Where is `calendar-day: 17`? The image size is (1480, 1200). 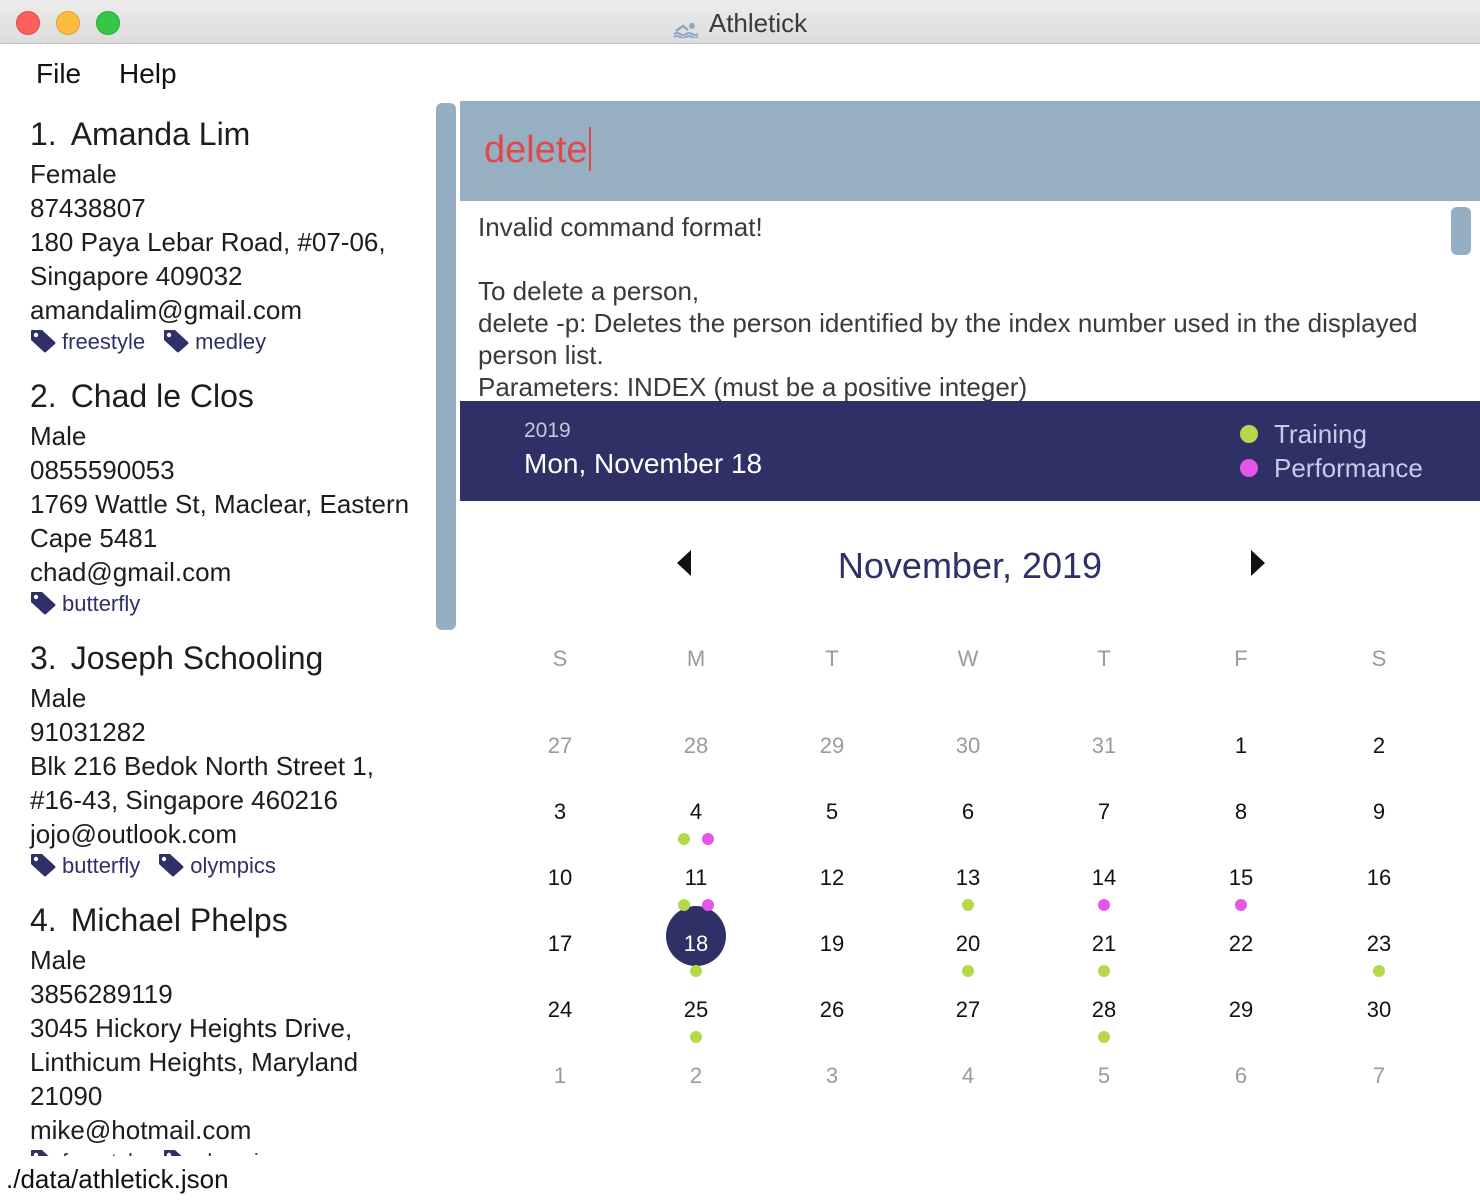
calendar-day: 17 is located at coordinates (560, 961).